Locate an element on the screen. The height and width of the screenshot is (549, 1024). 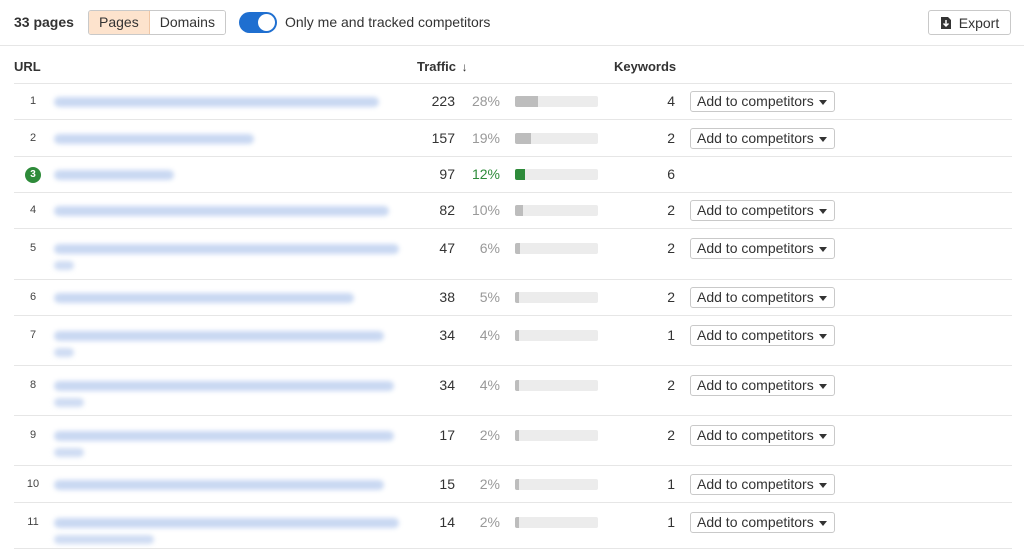
row-number: 7 is located at coordinates (33, 335).